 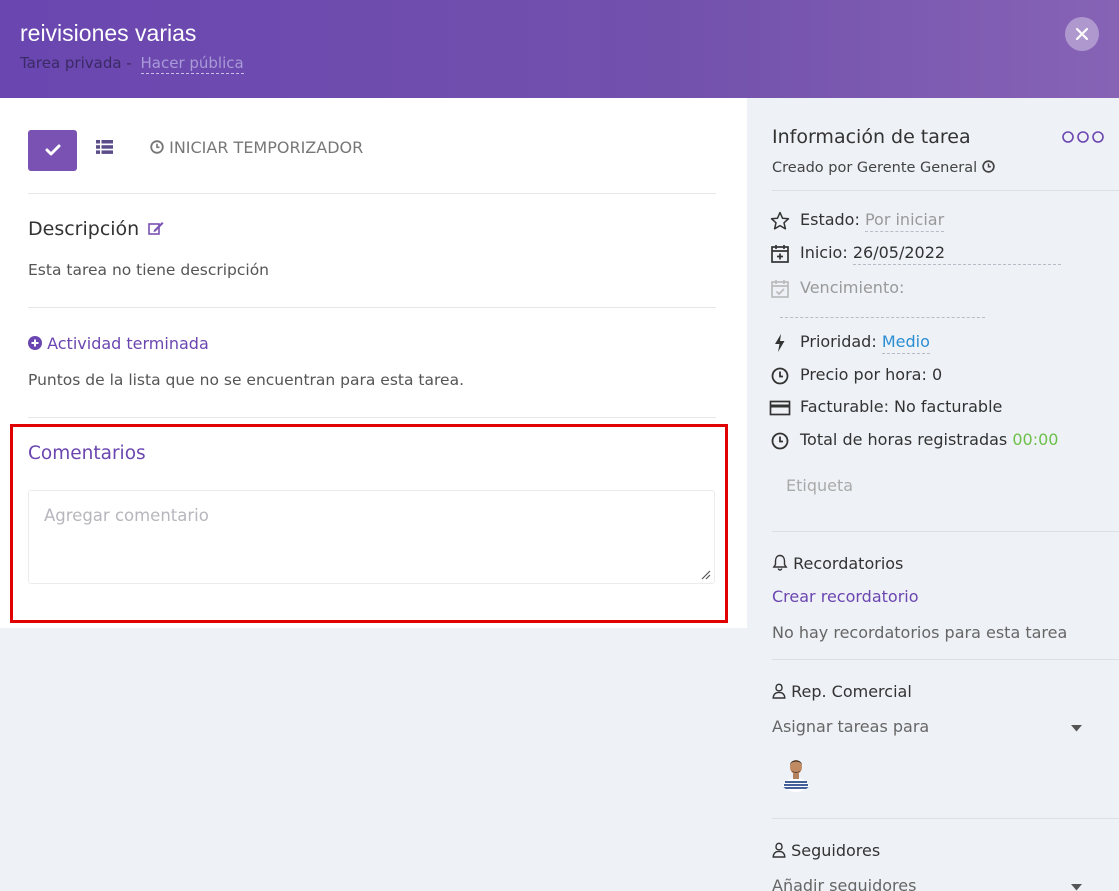 What do you see at coordinates (939, 726) in the screenshot?
I see `assignee-select: Asignar tareas para` at bounding box center [939, 726].